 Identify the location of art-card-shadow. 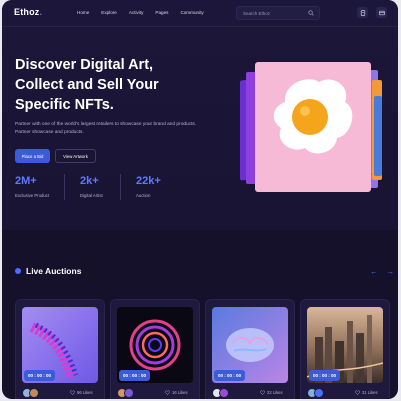
(378, 136).